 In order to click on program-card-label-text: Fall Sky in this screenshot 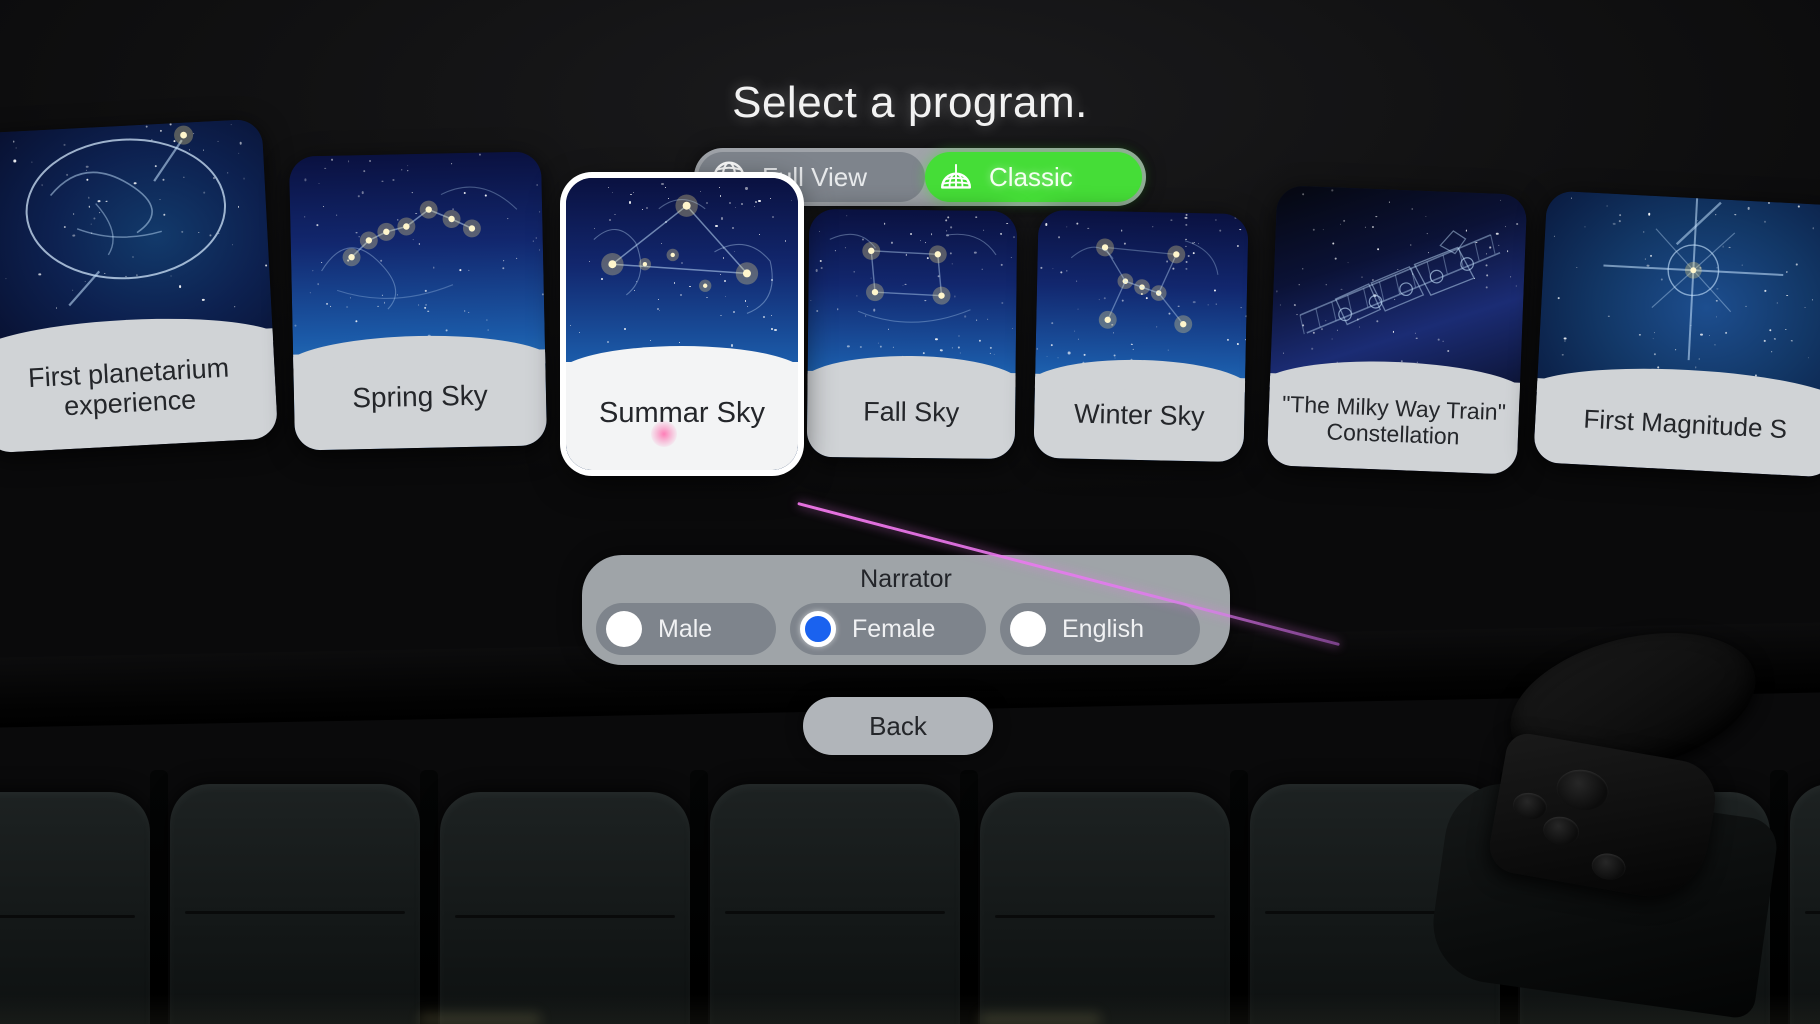, I will do `click(911, 412)`.